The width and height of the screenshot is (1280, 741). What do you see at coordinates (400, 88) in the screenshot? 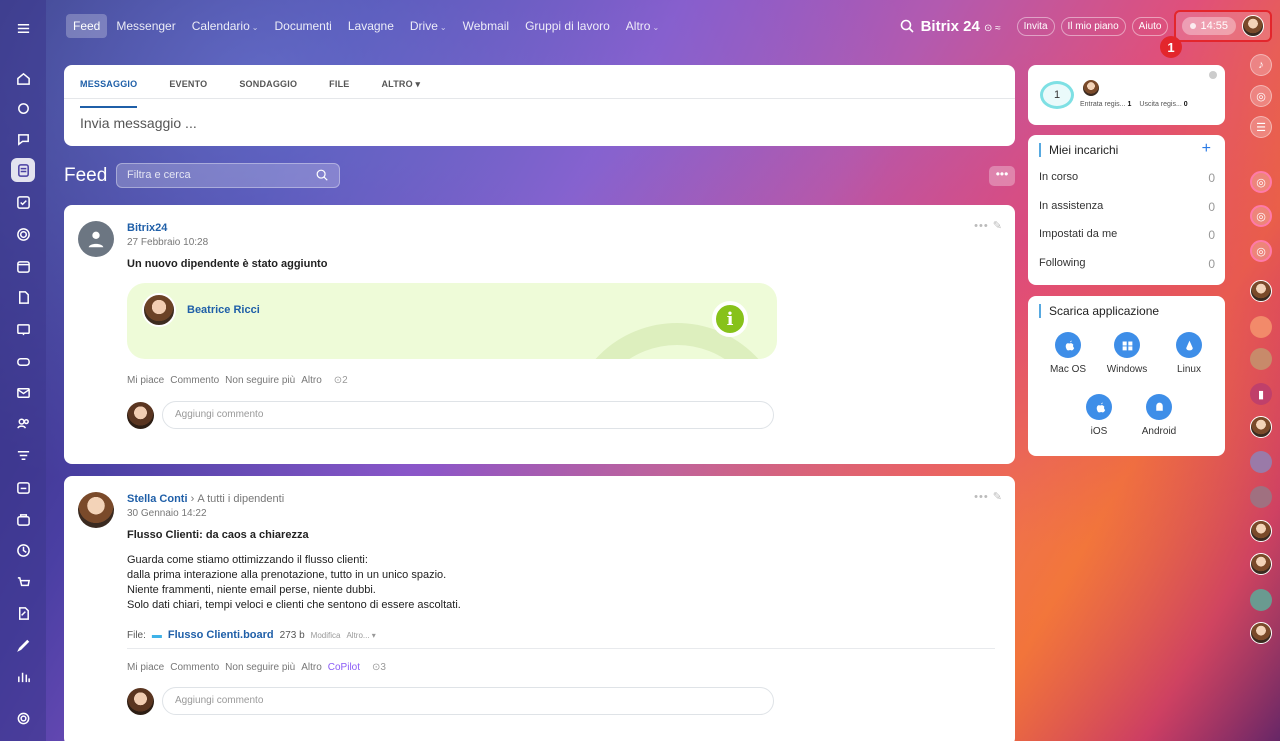
I see `composer-tab: ALTRO ▾` at bounding box center [400, 88].